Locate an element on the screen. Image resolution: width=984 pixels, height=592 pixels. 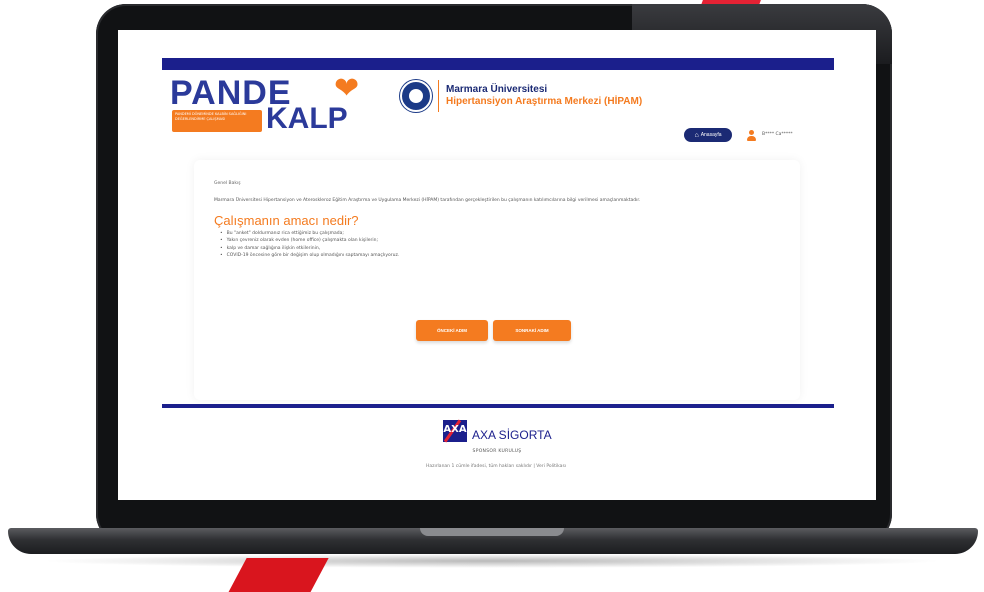
research-center-name: Hipertansiyon Araştırma Merkezi (HİPAM) is located at coordinates (544, 101).